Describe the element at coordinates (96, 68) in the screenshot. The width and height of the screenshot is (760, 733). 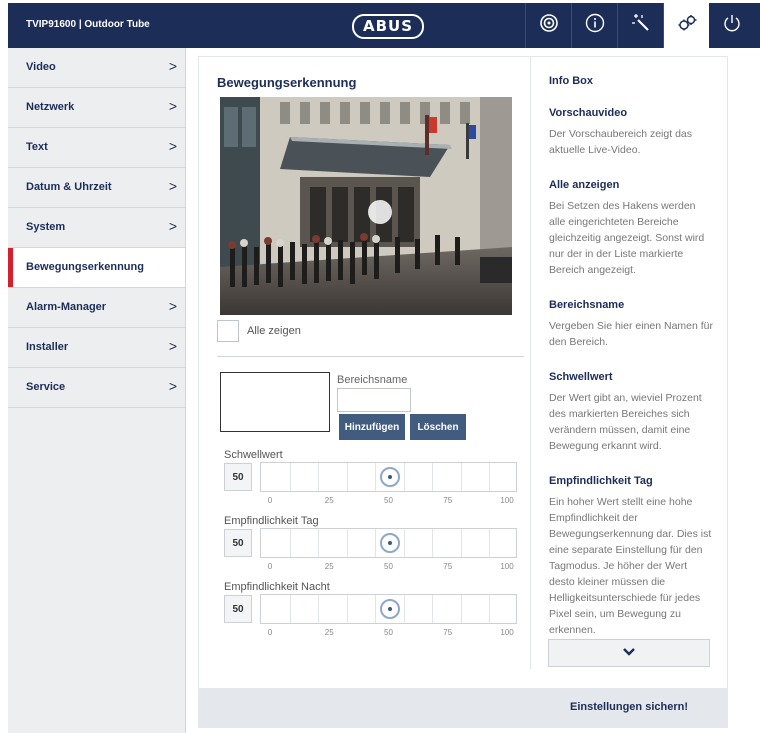
I see `sidebar-item-video: Video >` at that location.